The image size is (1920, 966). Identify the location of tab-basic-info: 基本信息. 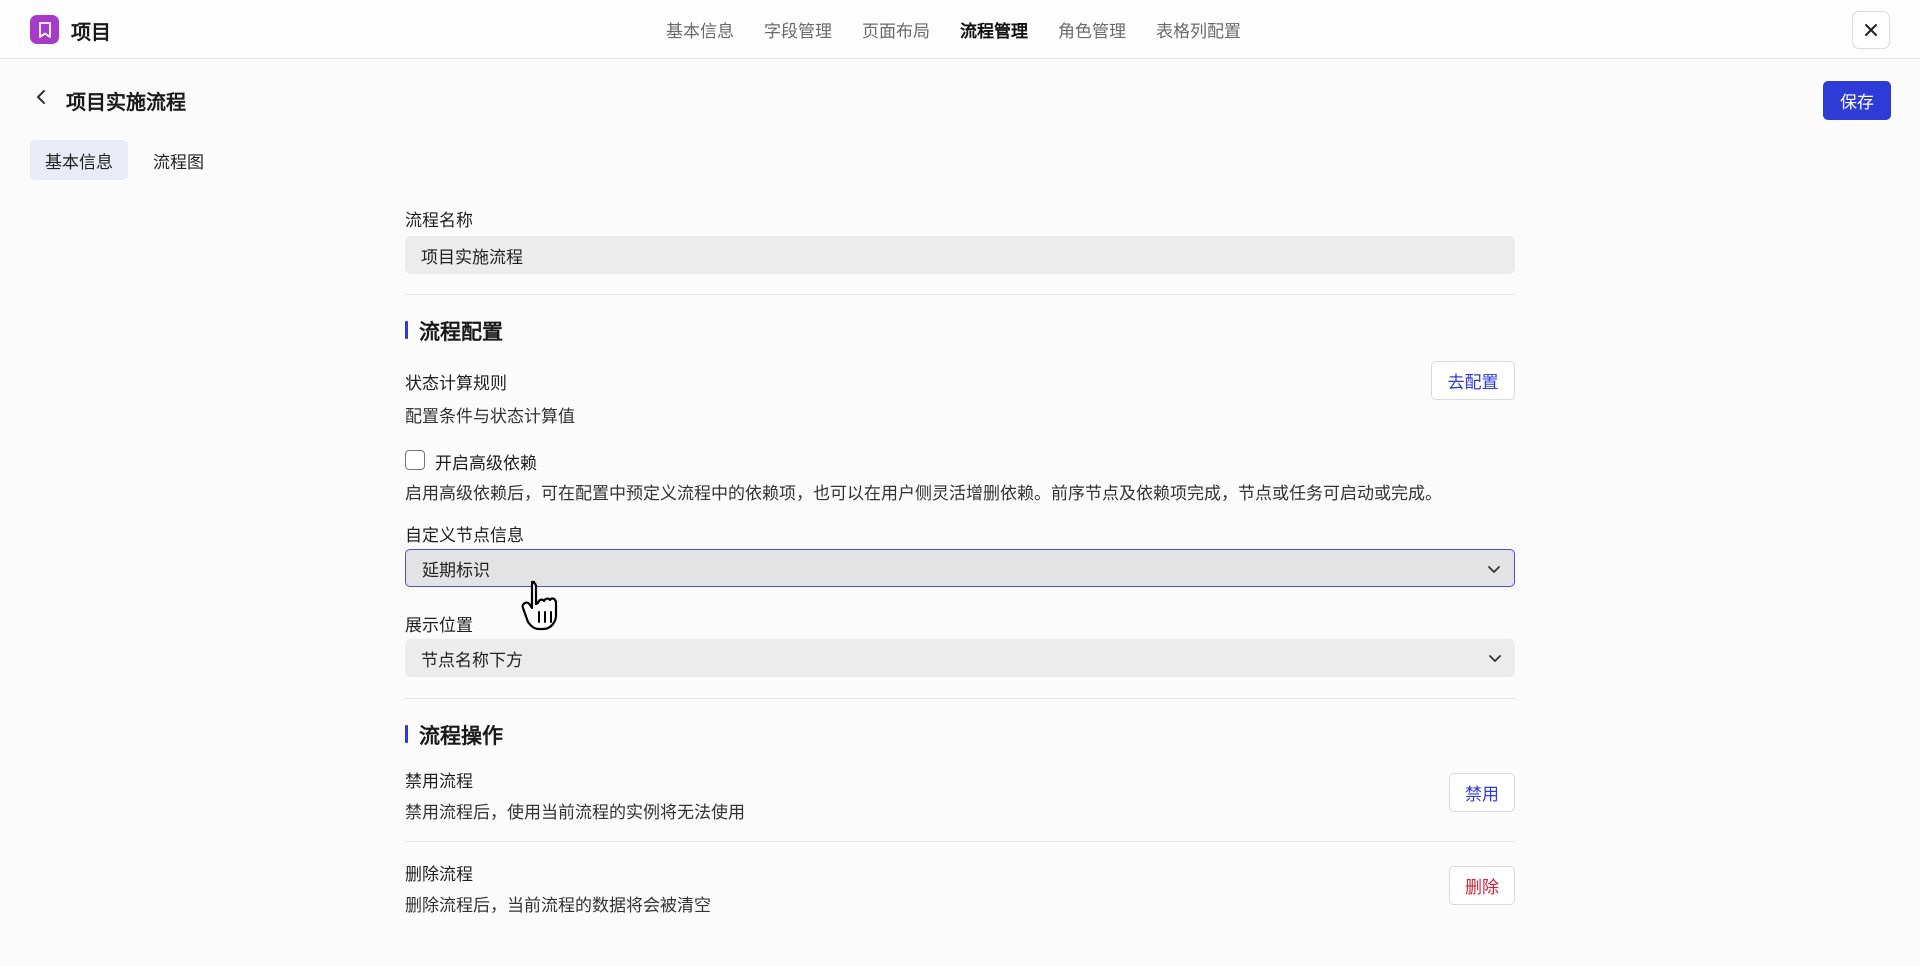
(79, 160).